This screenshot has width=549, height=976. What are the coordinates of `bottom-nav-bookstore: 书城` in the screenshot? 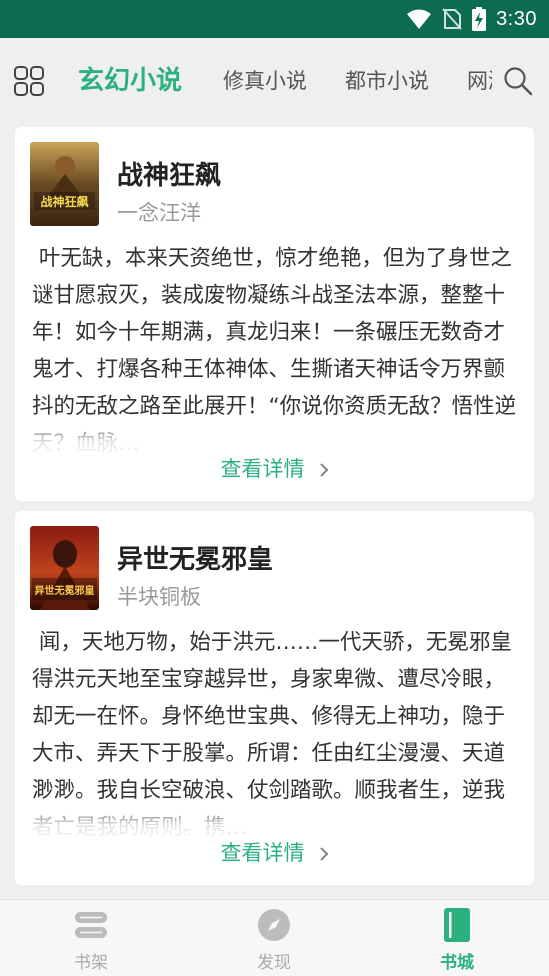 It's located at (457, 938).